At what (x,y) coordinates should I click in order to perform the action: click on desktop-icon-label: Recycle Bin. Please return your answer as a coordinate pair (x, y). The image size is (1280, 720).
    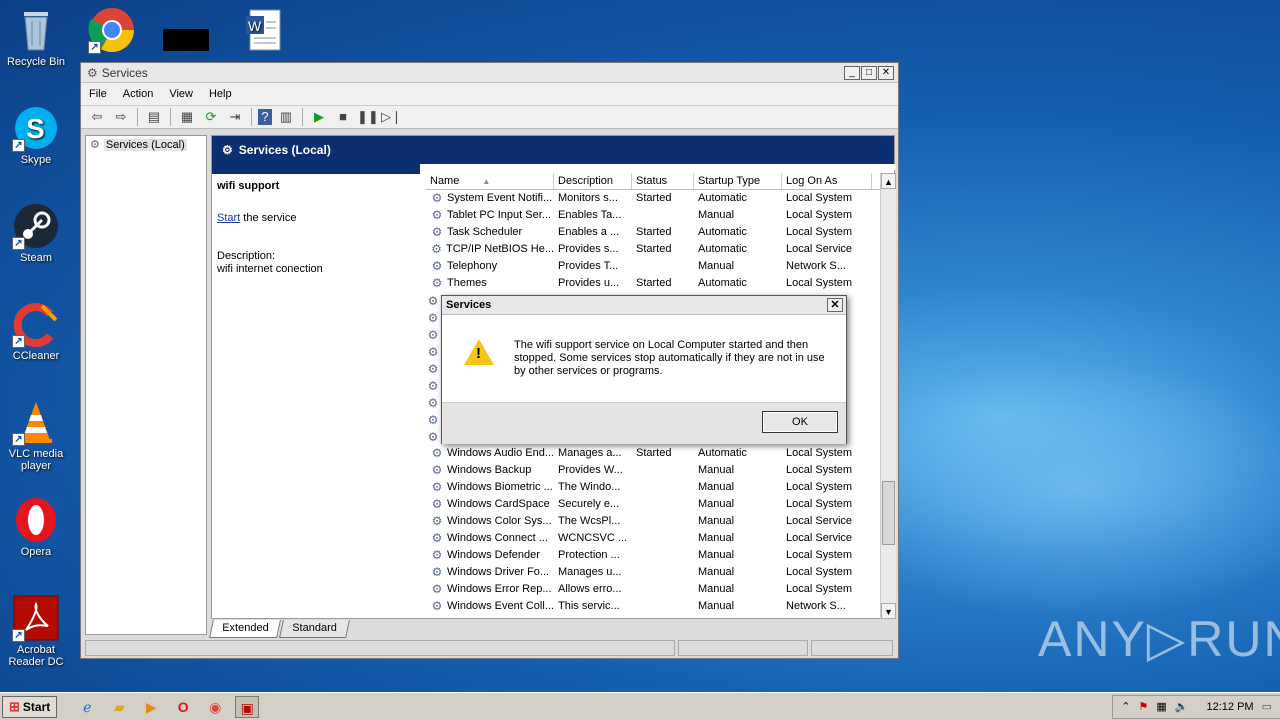
    Looking at the image, I should click on (36, 62).